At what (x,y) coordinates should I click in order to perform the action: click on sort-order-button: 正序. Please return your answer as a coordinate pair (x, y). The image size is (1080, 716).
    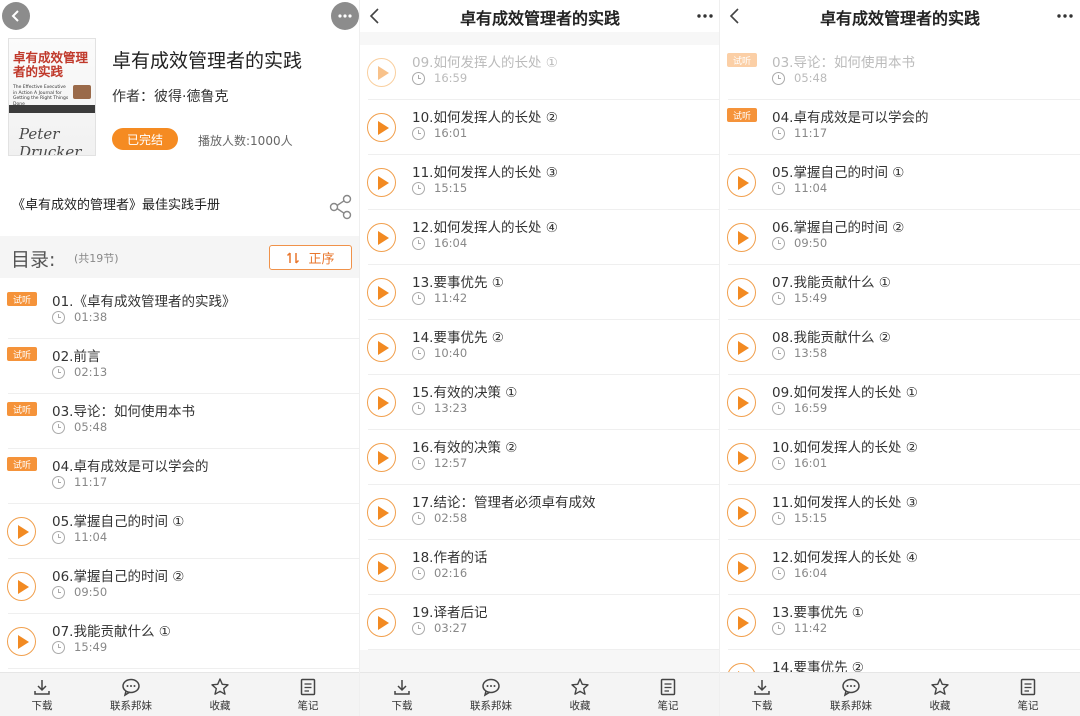
    Looking at the image, I should click on (310, 257).